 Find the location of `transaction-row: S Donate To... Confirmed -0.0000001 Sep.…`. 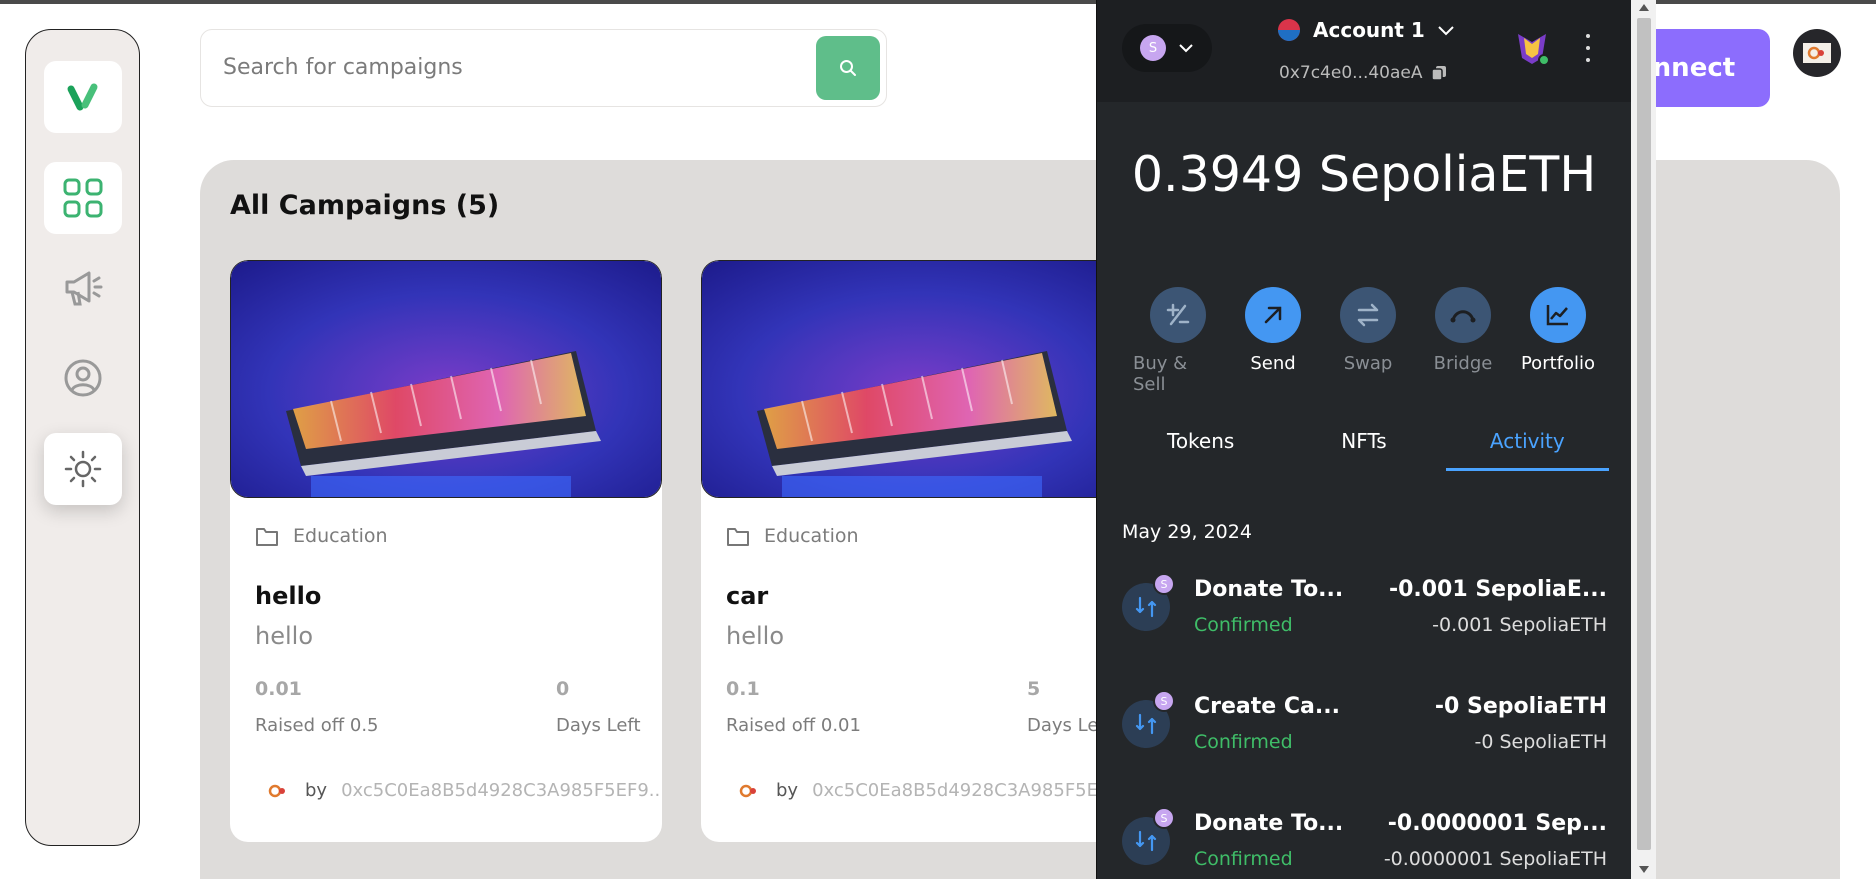

transaction-row: S Donate To... Confirmed -0.0000001 Sep.… is located at coordinates (1364, 843).